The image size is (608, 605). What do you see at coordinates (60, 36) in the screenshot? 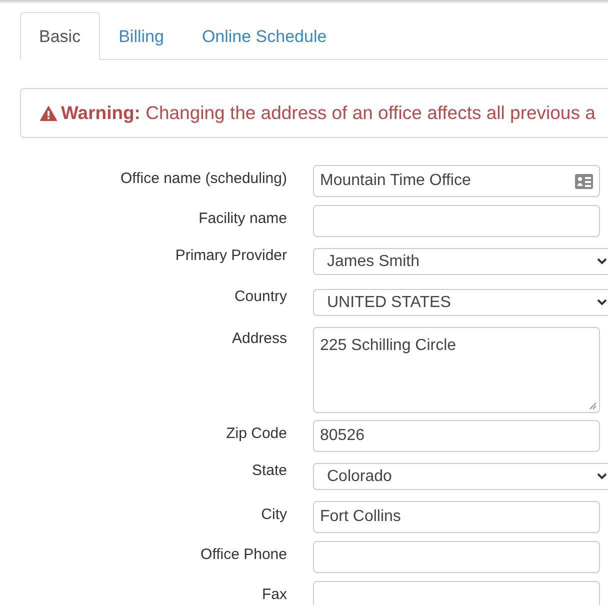
I see `tab: Basic` at bounding box center [60, 36].